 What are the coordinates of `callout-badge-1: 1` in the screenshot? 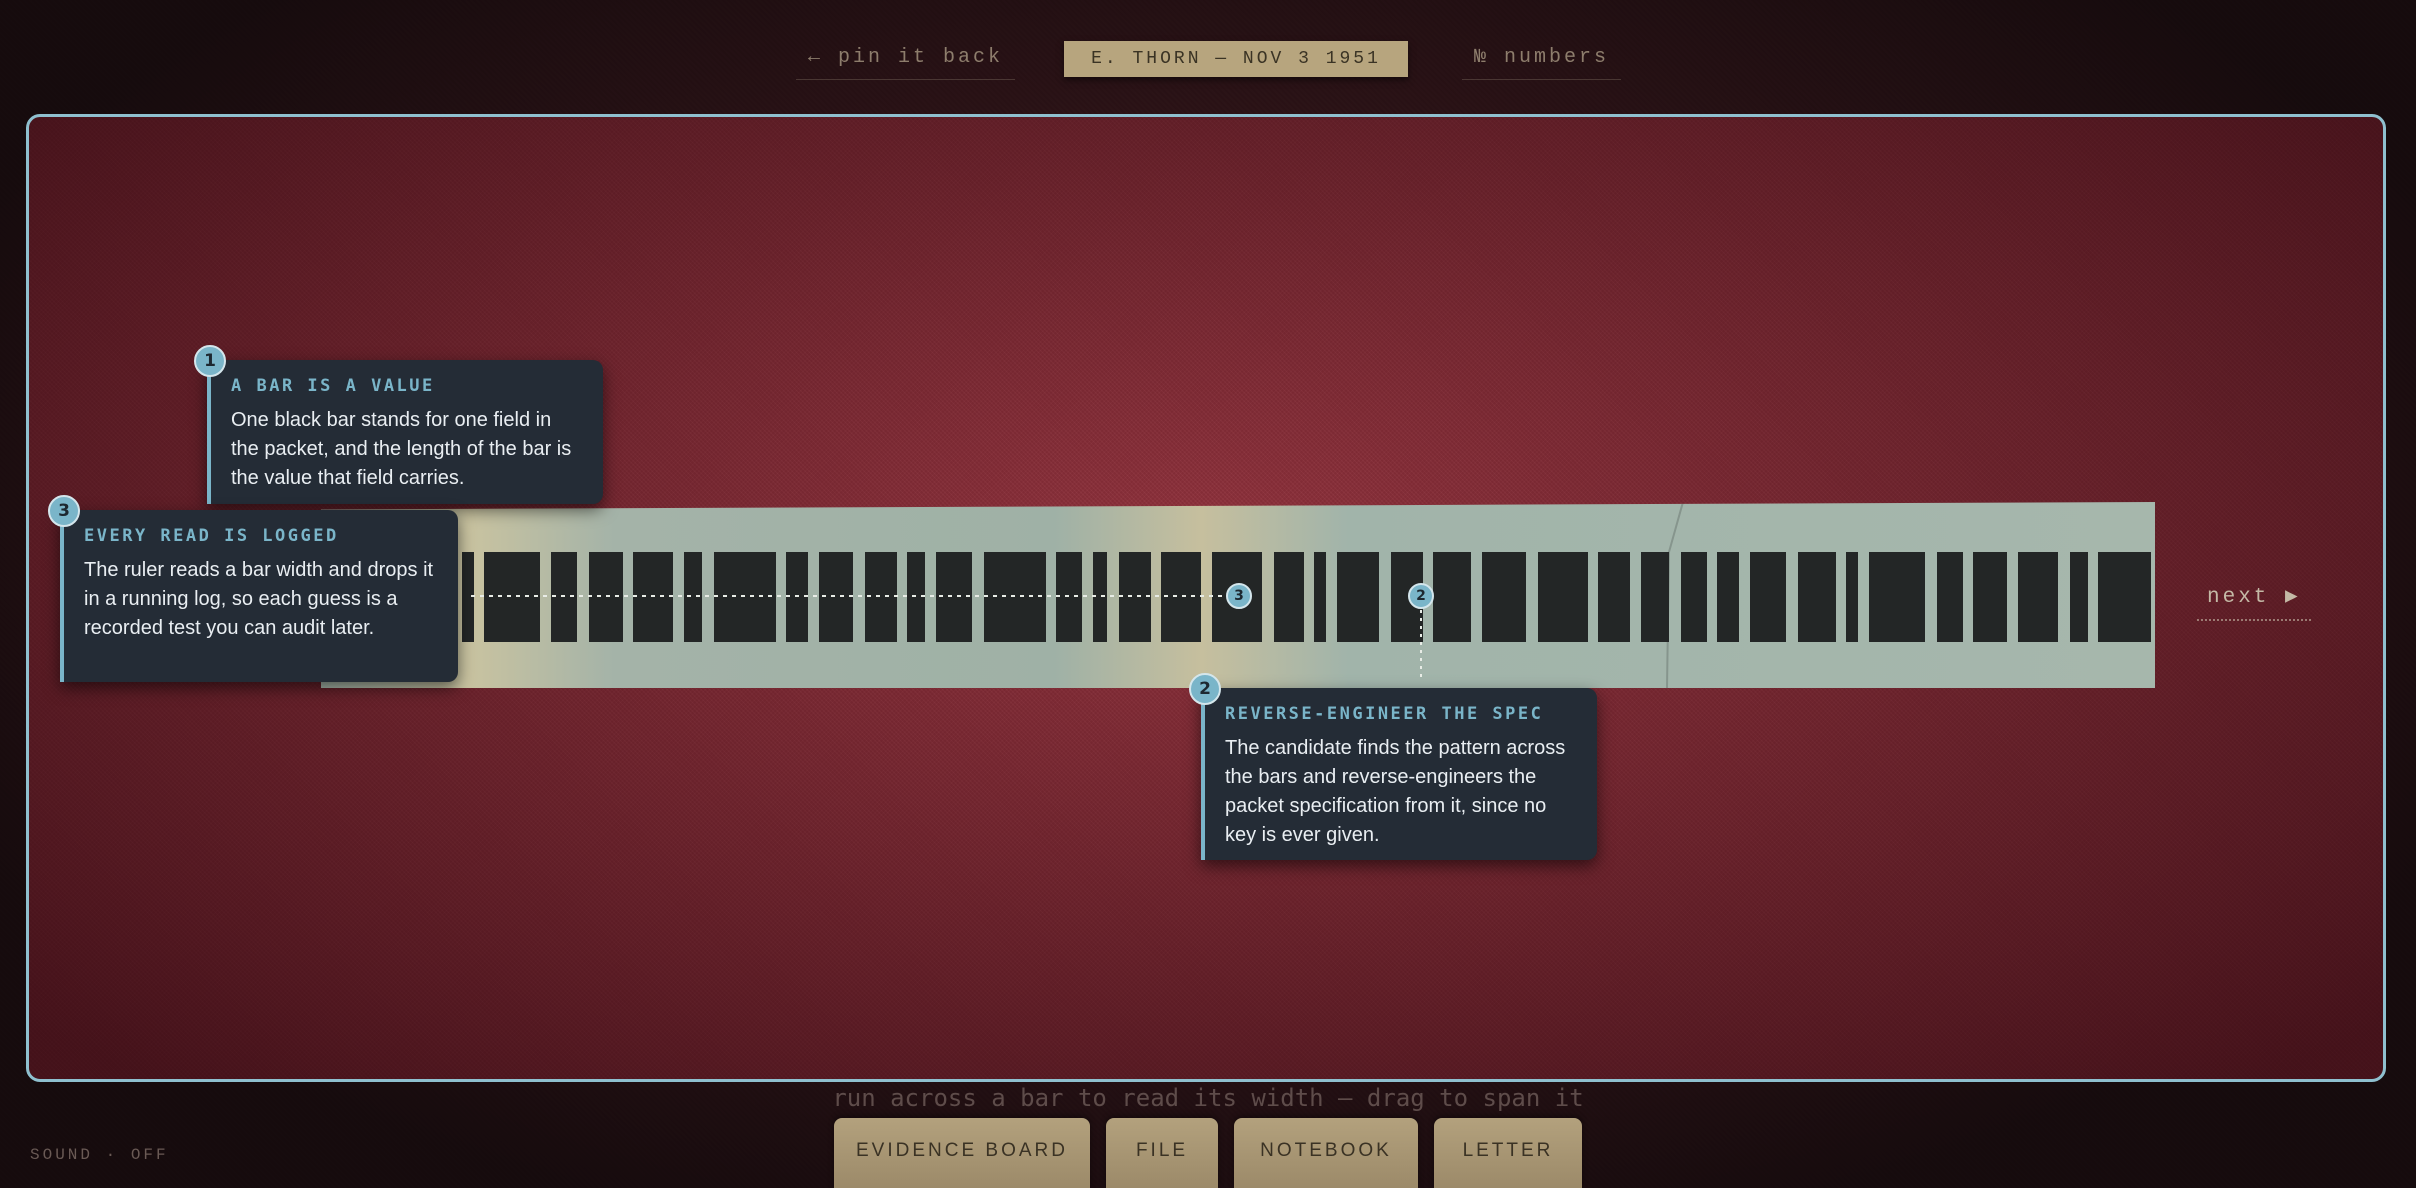 It's located at (210, 361).